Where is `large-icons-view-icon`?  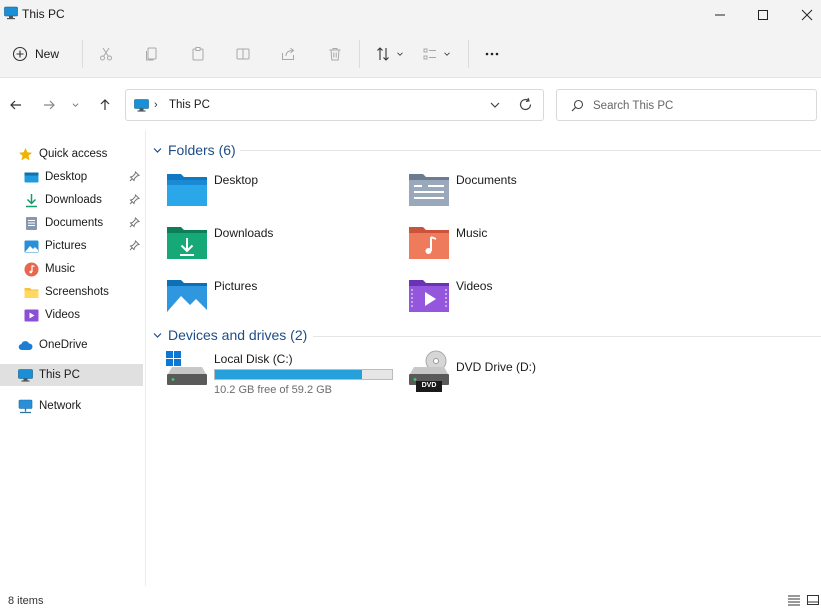 large-icons-view-icon is located at coordinates (813, 600).